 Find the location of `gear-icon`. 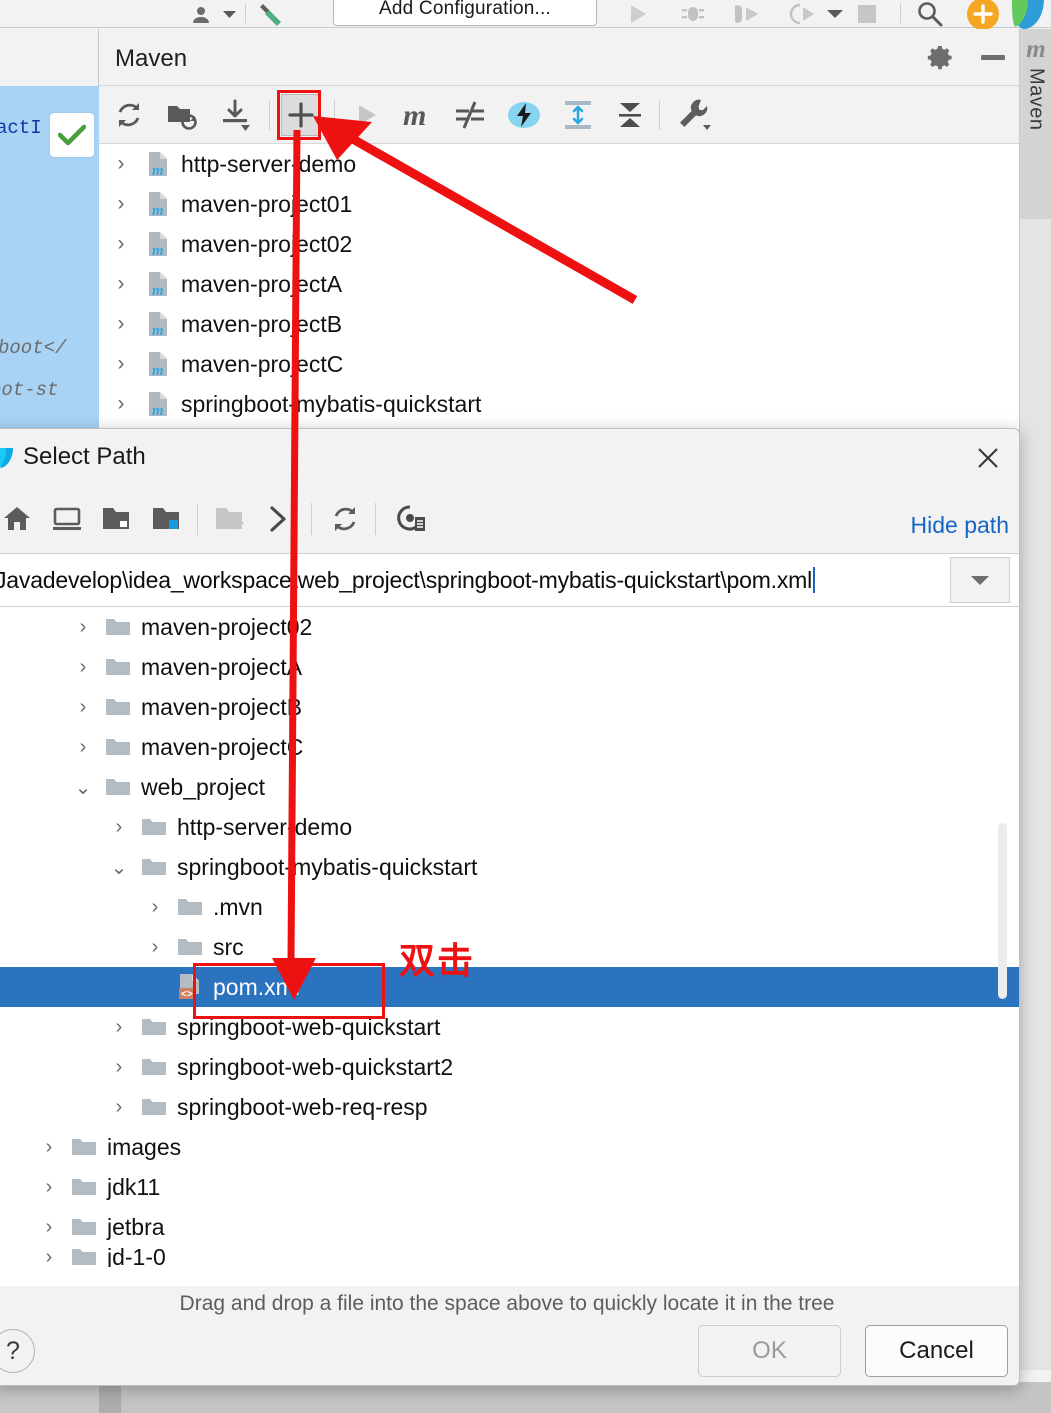

gear-icon is located at coordinates (940, 58).